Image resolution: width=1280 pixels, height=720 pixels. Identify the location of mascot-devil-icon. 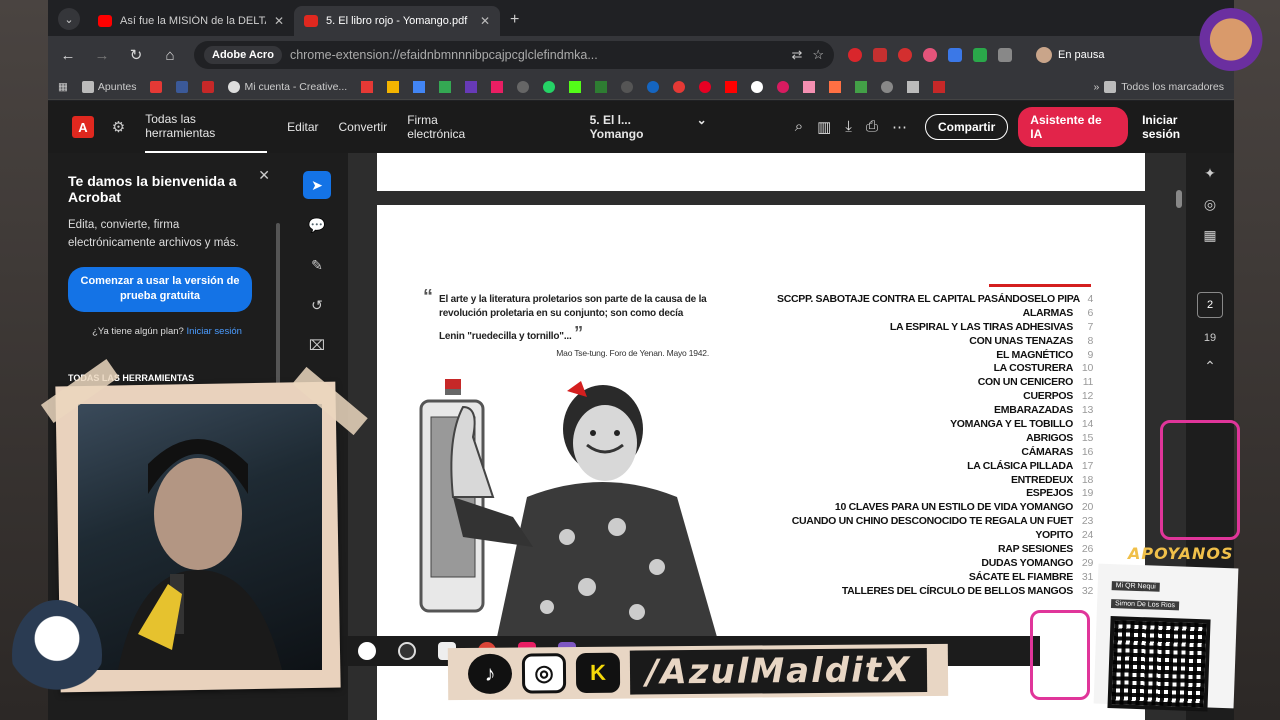
(1200, 480).